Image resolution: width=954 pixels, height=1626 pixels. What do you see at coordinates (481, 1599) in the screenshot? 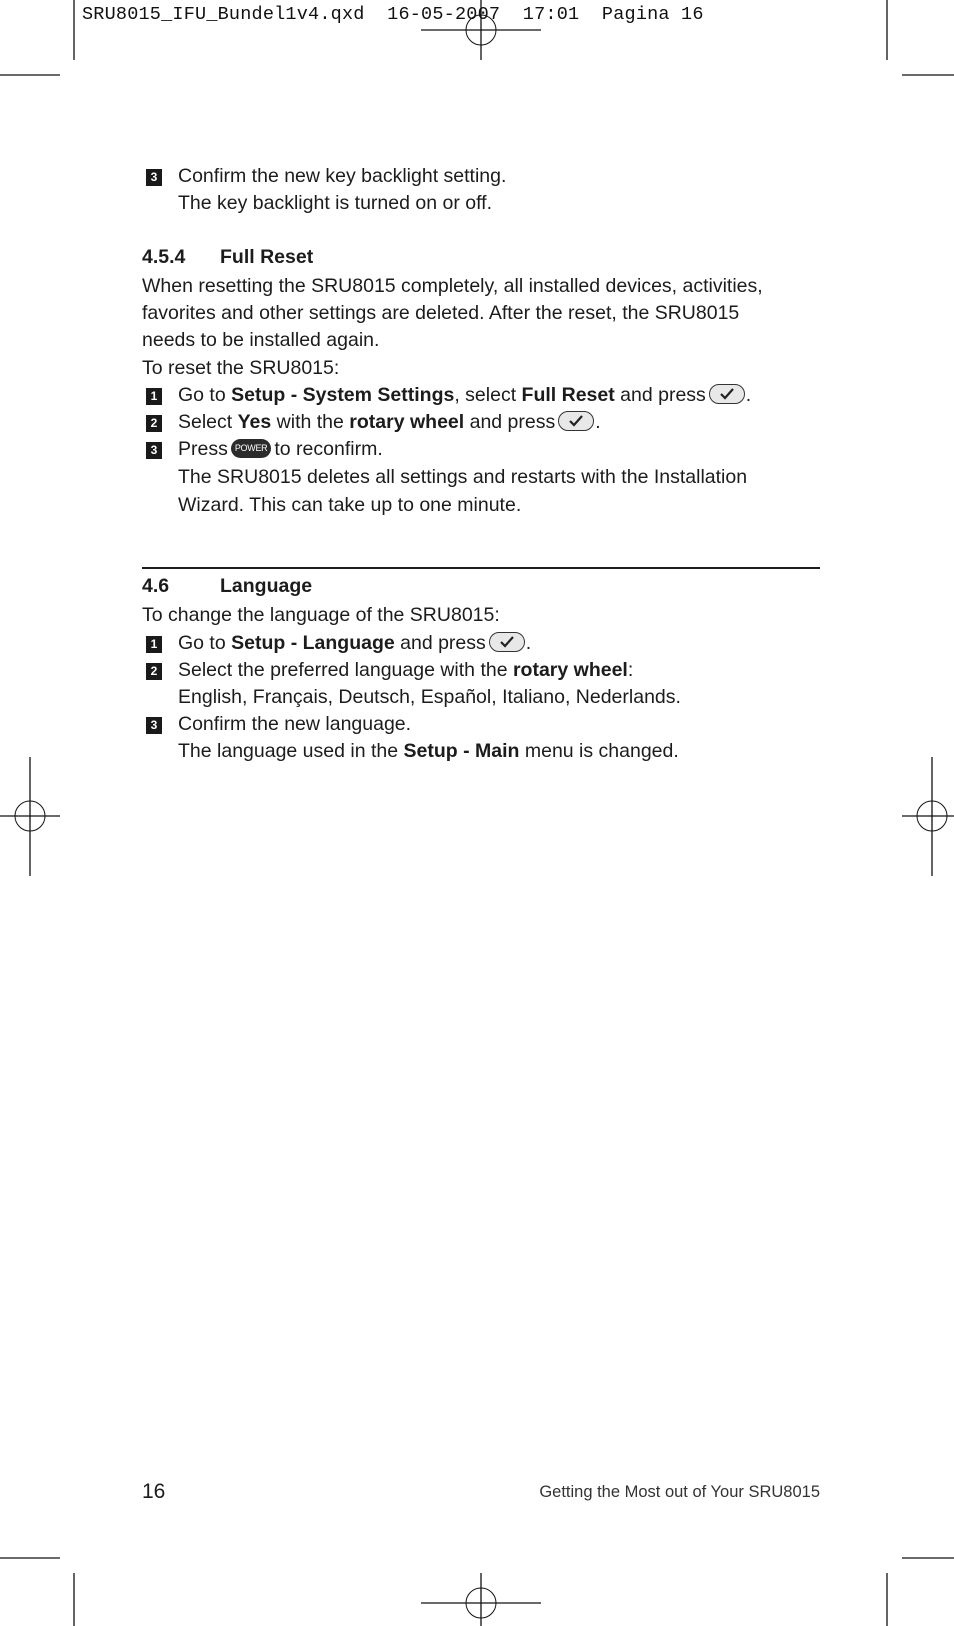
I see `registration-mark-bottom` at bounding box center [481, 1599].